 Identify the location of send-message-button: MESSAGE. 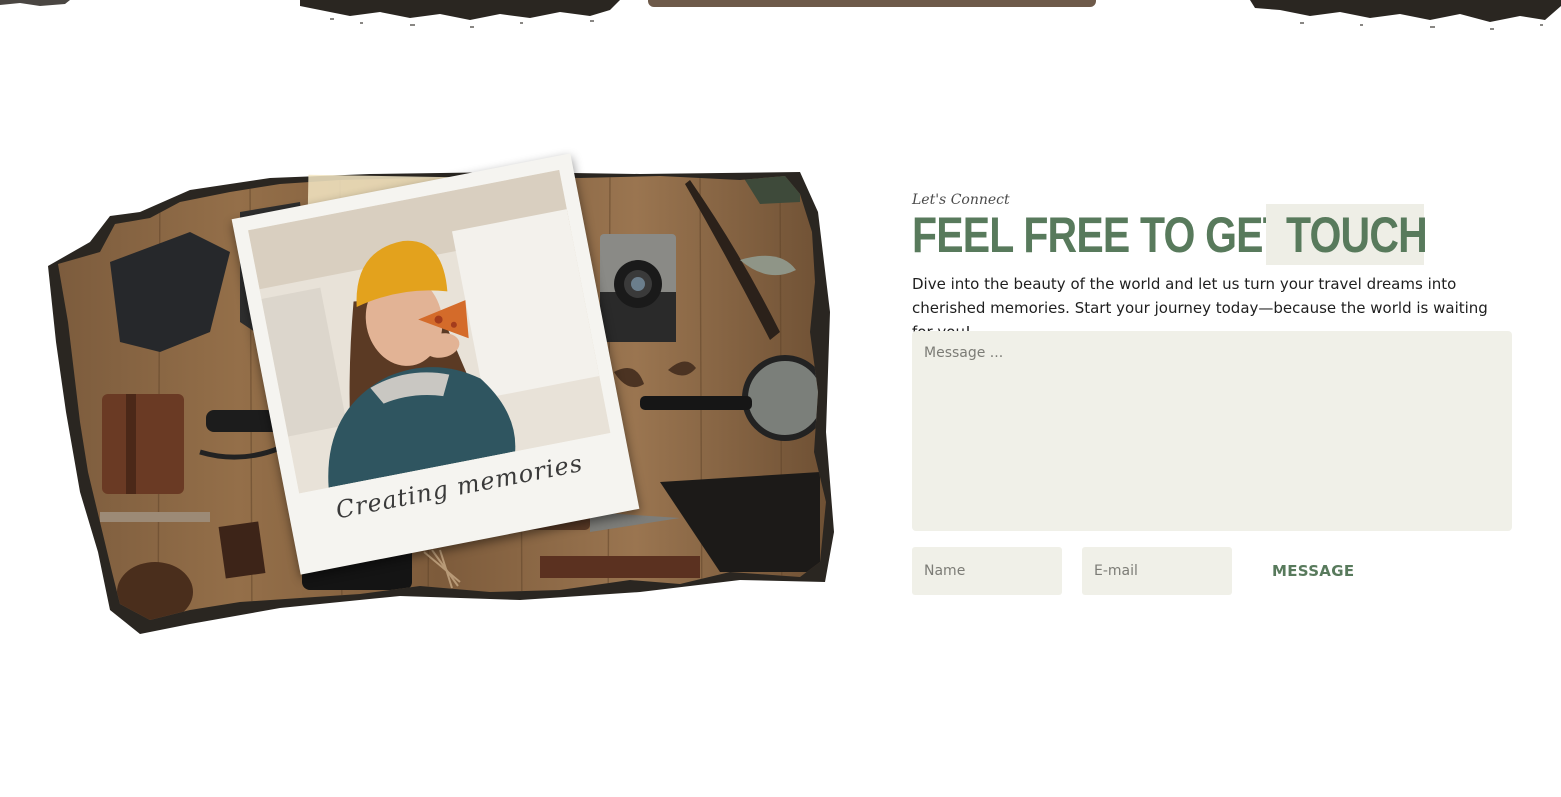
(1313, 571).